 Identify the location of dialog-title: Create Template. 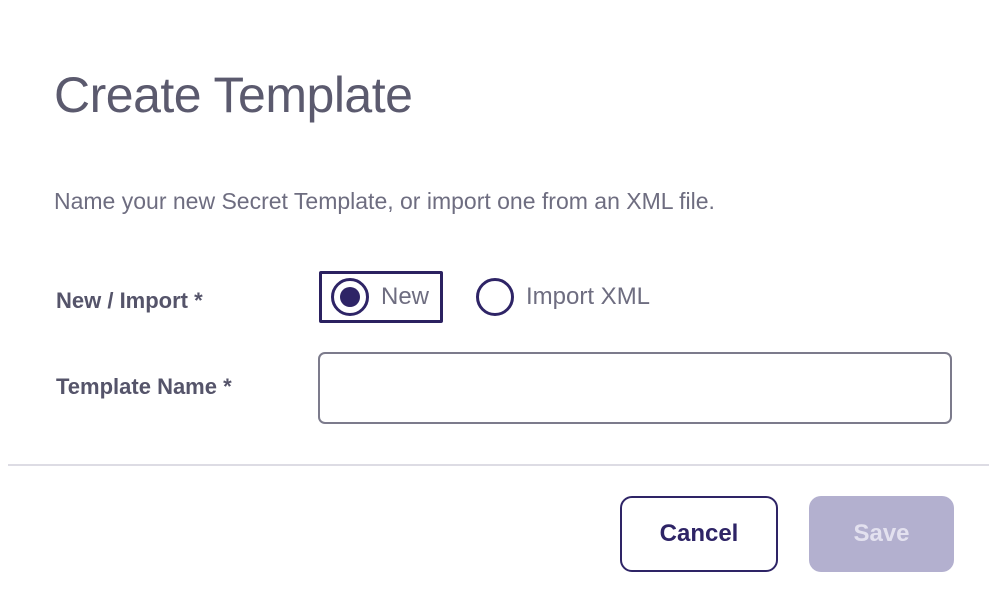
(233, 95).